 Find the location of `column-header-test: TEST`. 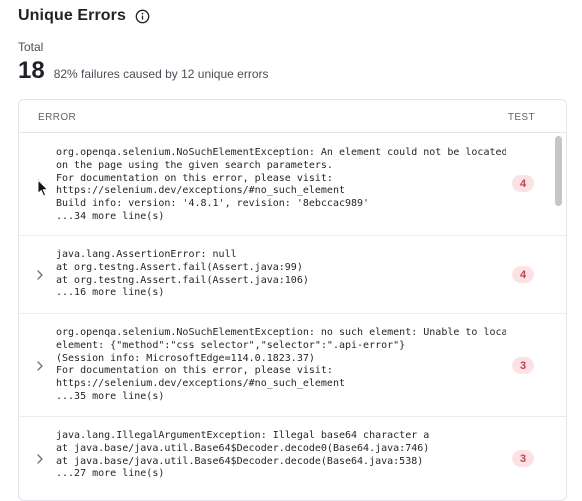

column-header-test: TEST is located at coordinates (521, 117).